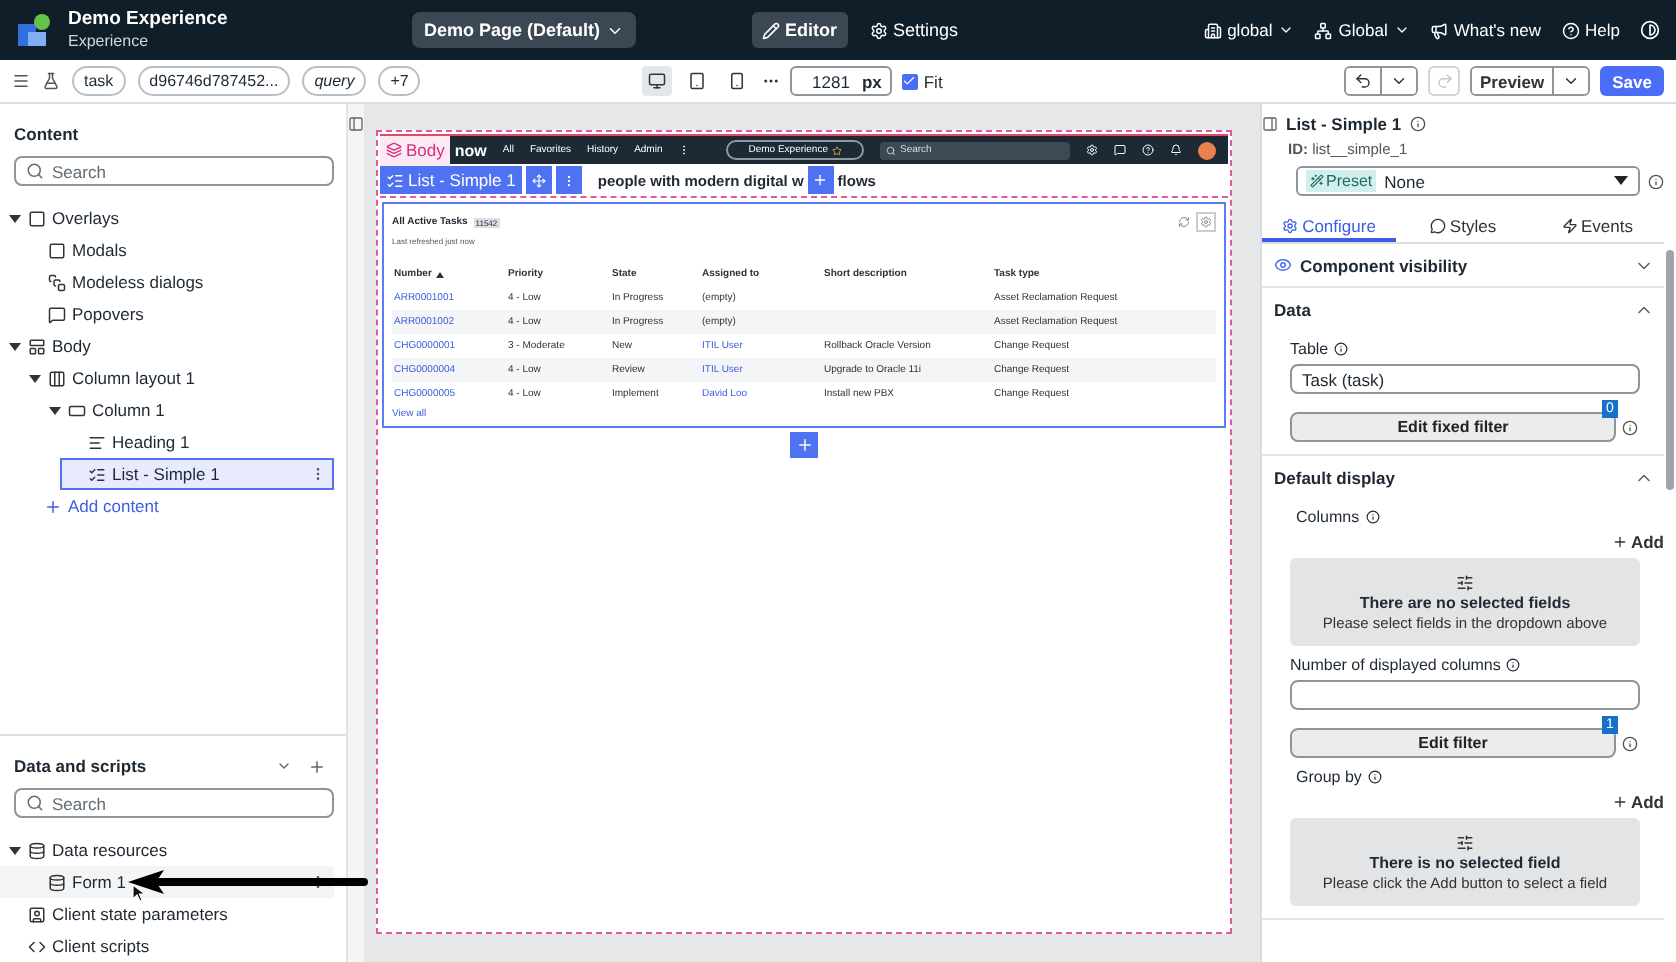 This screenshot has width=1676, height=962. I want to click on tree-item: Data resources, so click(167, 850).